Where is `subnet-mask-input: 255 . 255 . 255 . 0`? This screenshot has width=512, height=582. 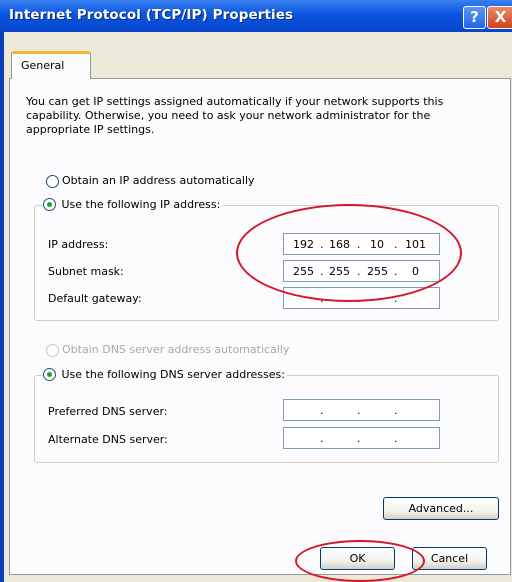 subnet-mask-input: 255 . 255 . 255 . 0 is located at coordinates (361, 271).